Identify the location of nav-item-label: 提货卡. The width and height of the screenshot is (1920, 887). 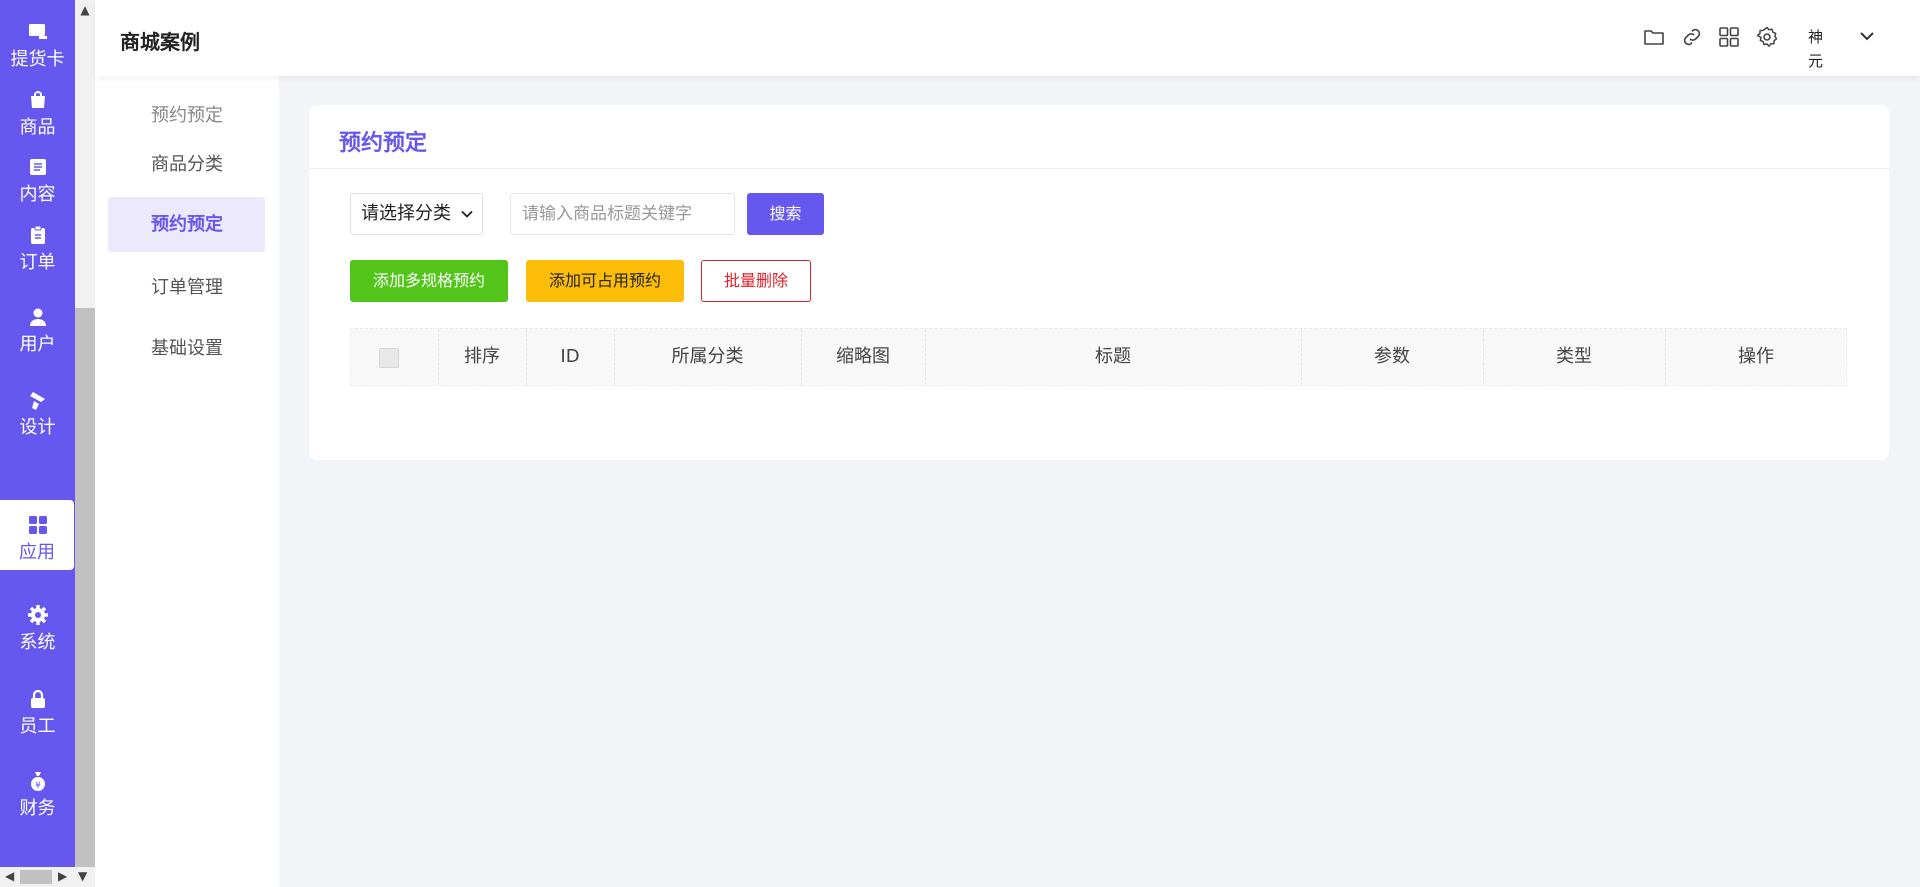
(37, 59).